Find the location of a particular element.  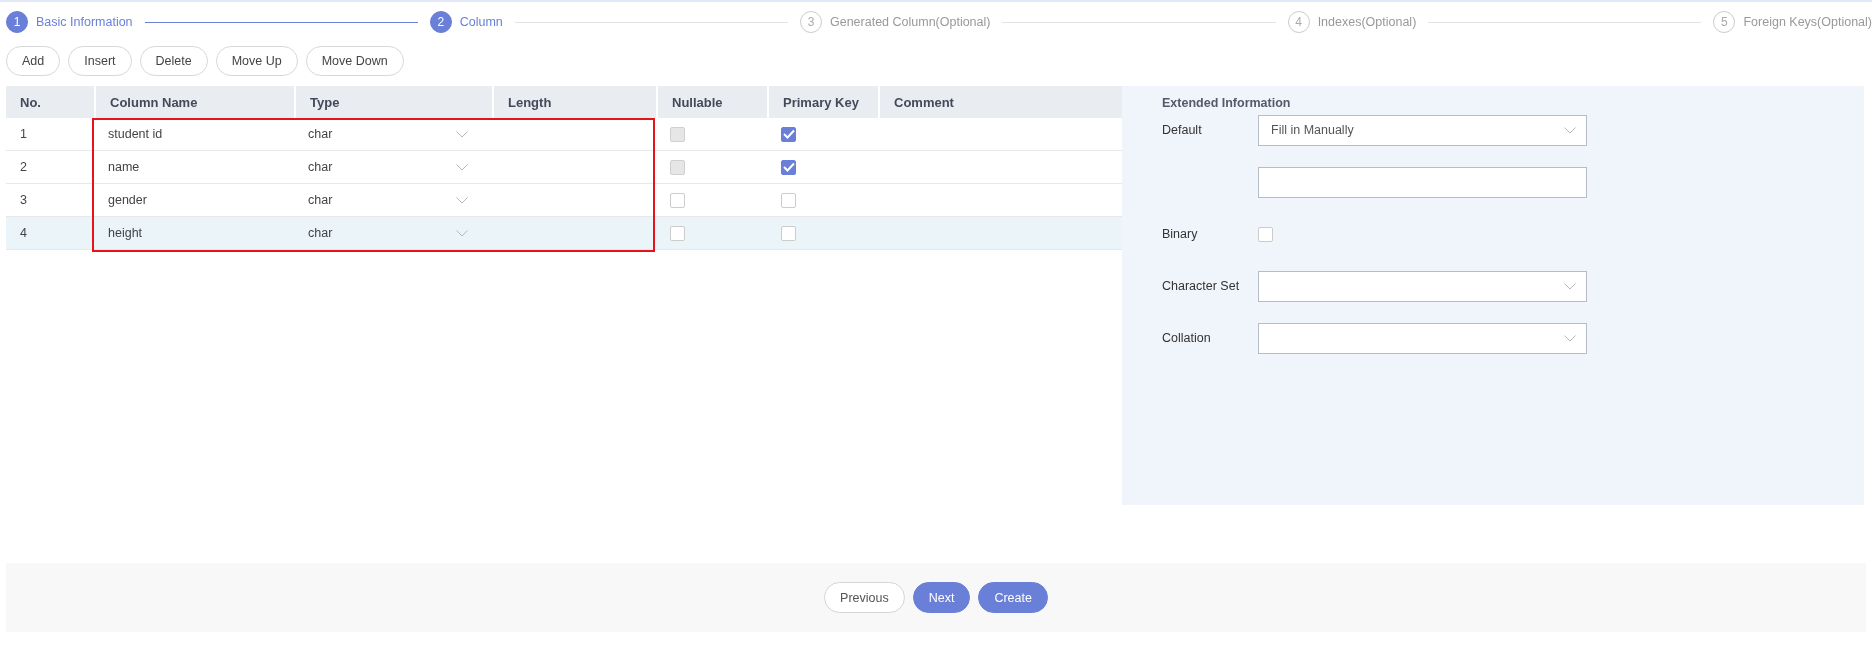

panel-title: Extended Information is located at coordinates (1227, 103).